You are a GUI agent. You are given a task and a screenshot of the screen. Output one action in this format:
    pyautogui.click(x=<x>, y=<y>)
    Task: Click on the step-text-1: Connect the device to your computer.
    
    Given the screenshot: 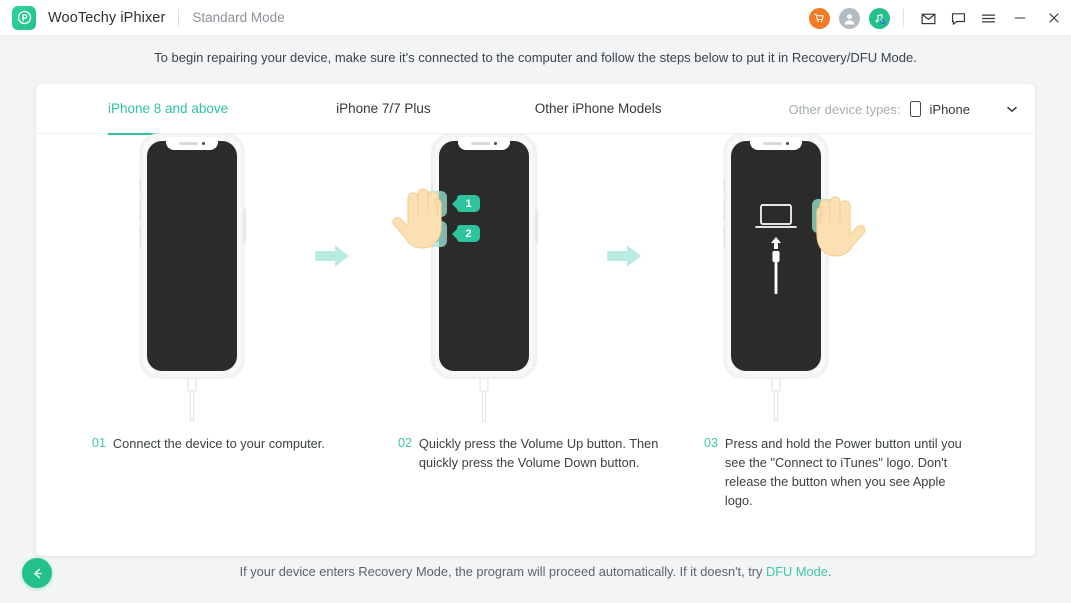 What is the action you would take?
    pyautogui.click(x=218, y=443)
    